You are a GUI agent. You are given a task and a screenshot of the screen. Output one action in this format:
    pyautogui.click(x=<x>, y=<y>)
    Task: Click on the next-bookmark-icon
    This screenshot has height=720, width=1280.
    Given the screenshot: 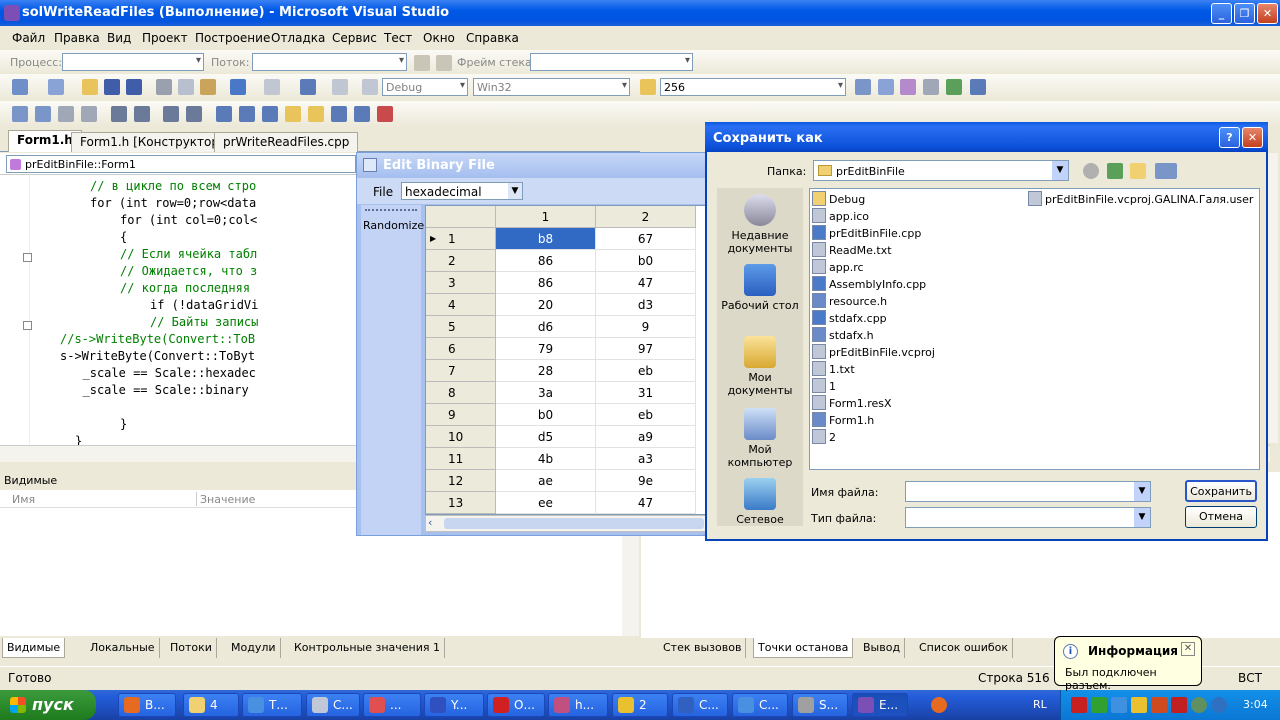 What is the action you would take?
    pyautogui.click(x=270, y=114)
    